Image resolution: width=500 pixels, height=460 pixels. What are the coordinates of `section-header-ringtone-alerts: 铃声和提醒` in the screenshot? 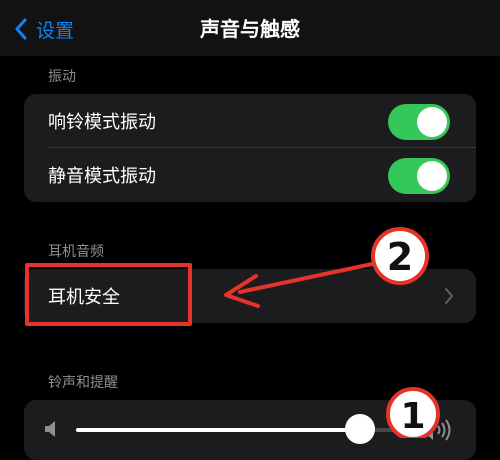 It's located at (83, 383).